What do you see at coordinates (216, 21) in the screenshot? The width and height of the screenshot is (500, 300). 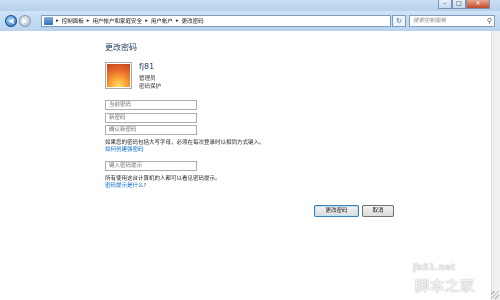 I see `address-bar: ▸ 控制面板 ▸ 用户帐户和家庭安全 ▸ 用户帐户 ▸ 更改密码` at bounding box center [216, 21].